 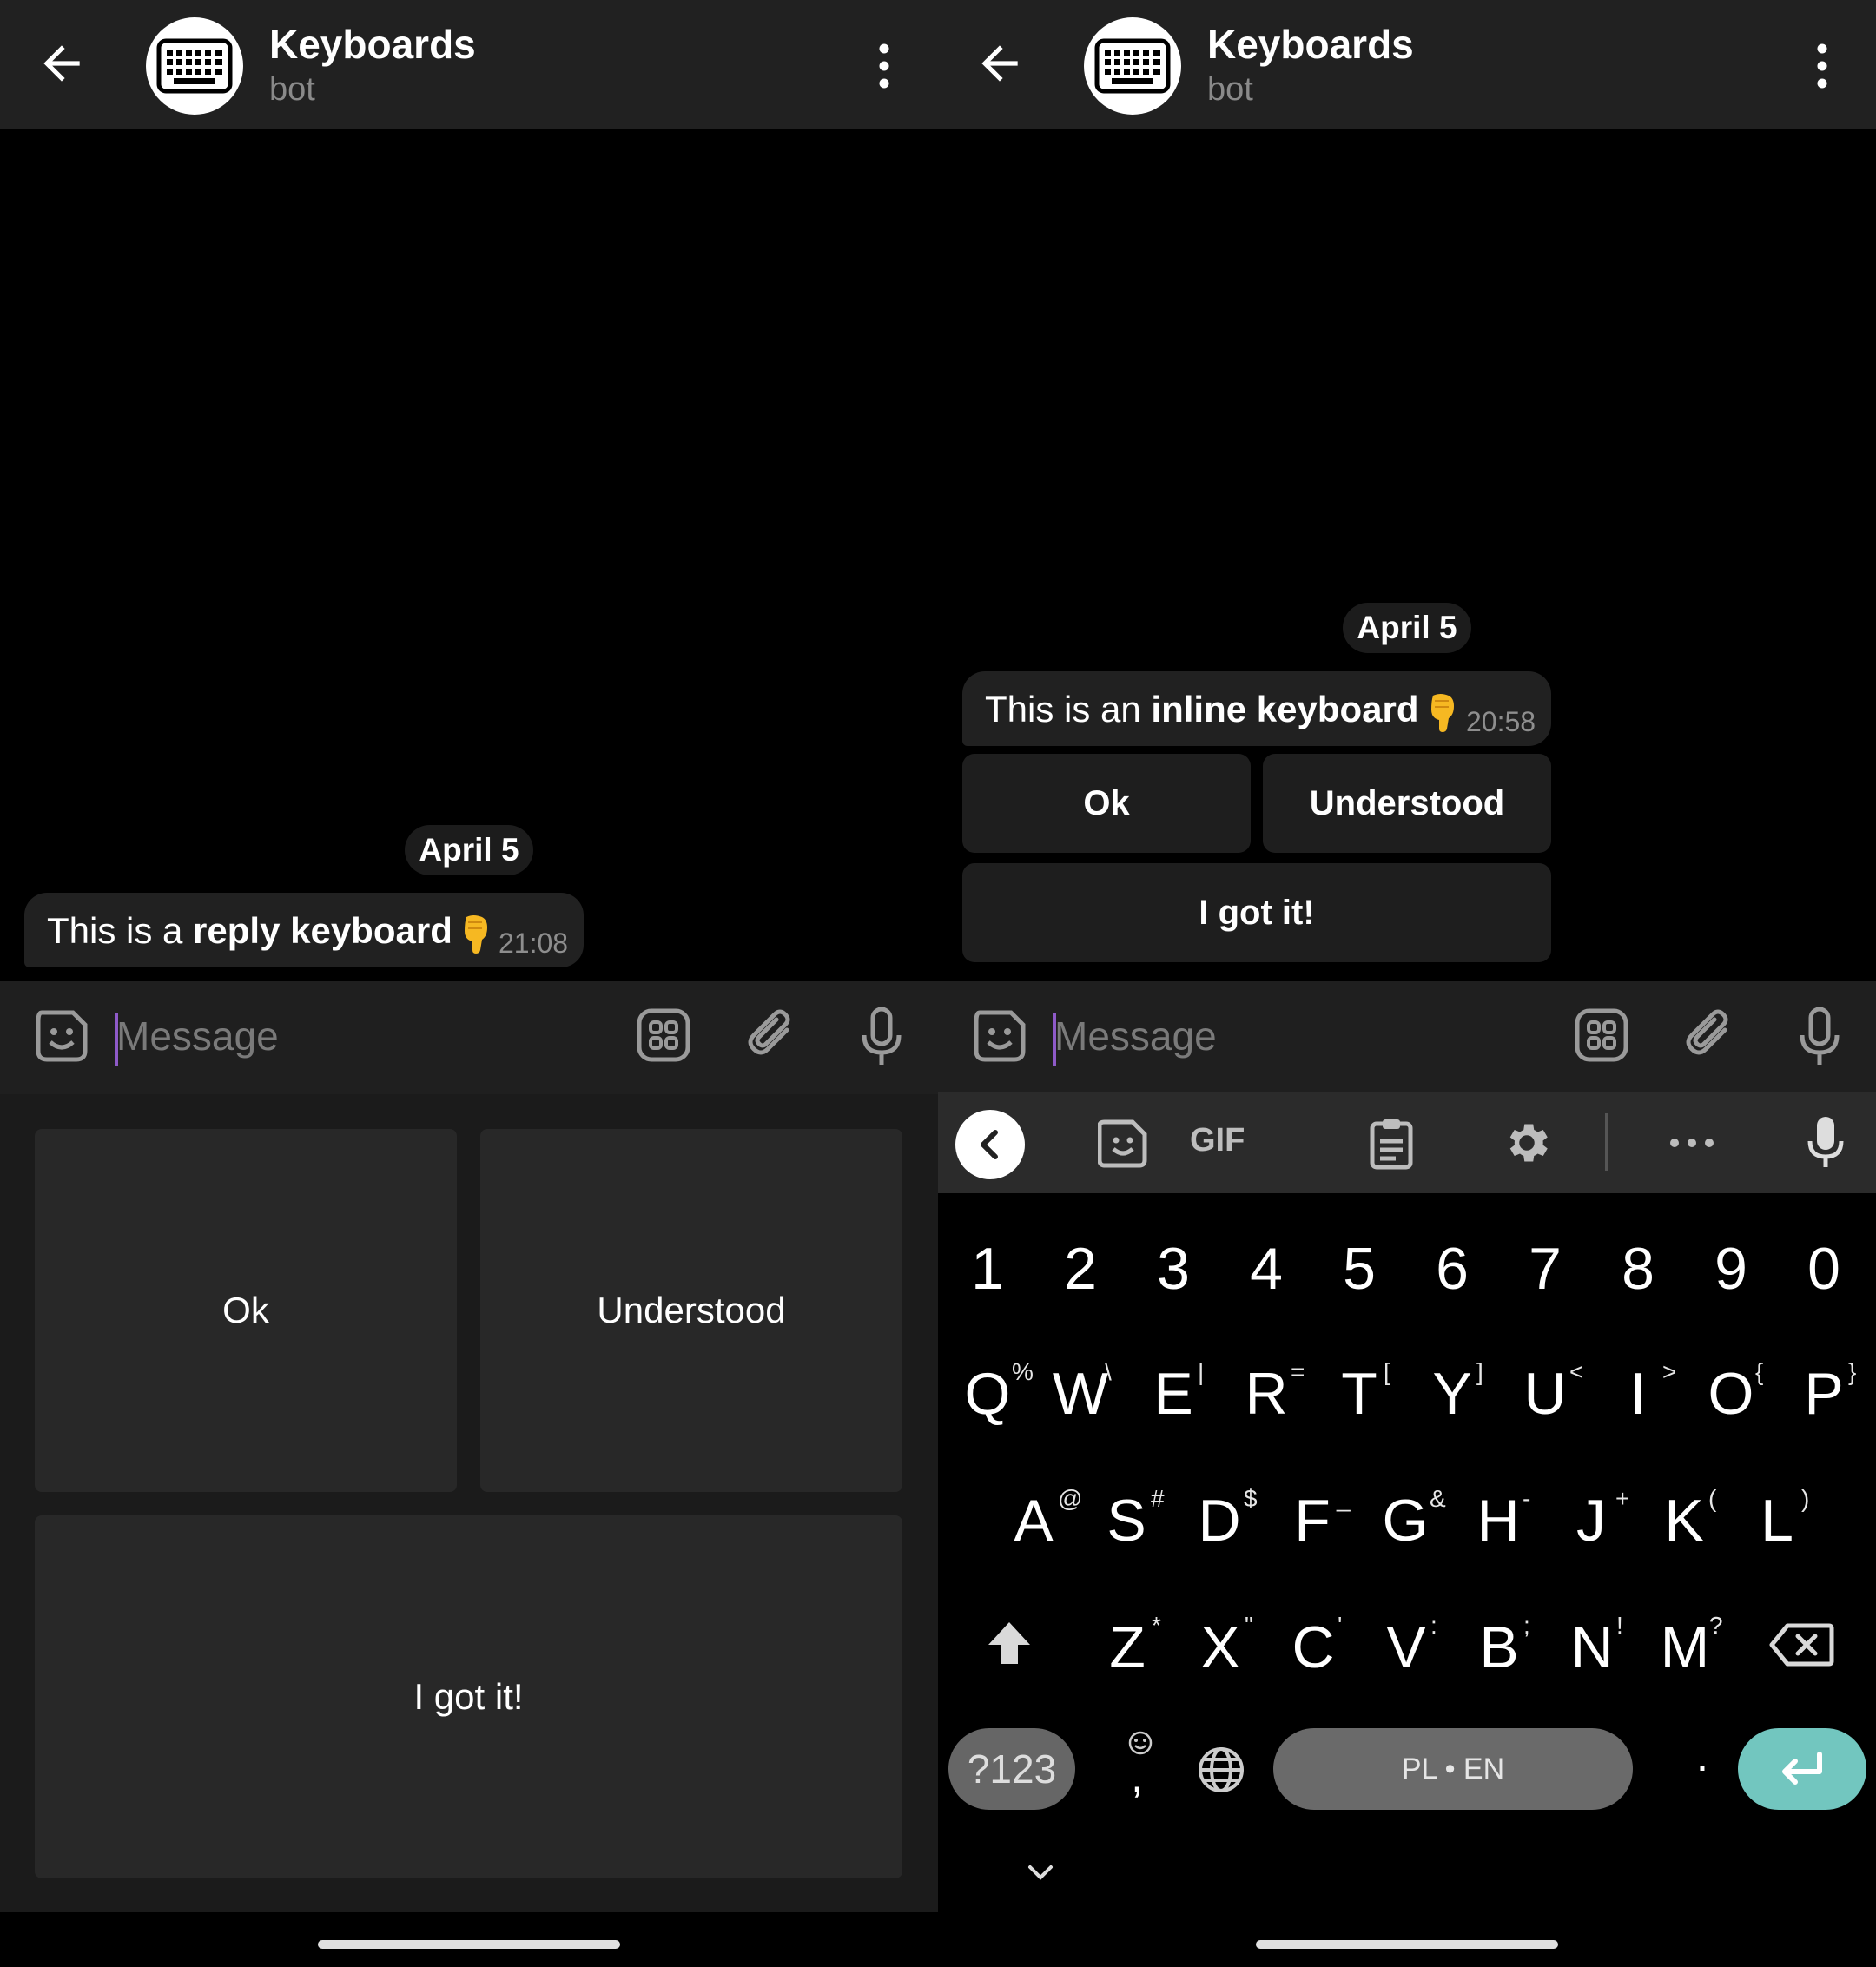 I want to click on message-bubble: This is an inline keyboard 20:58, so click(x=1256, y=708).